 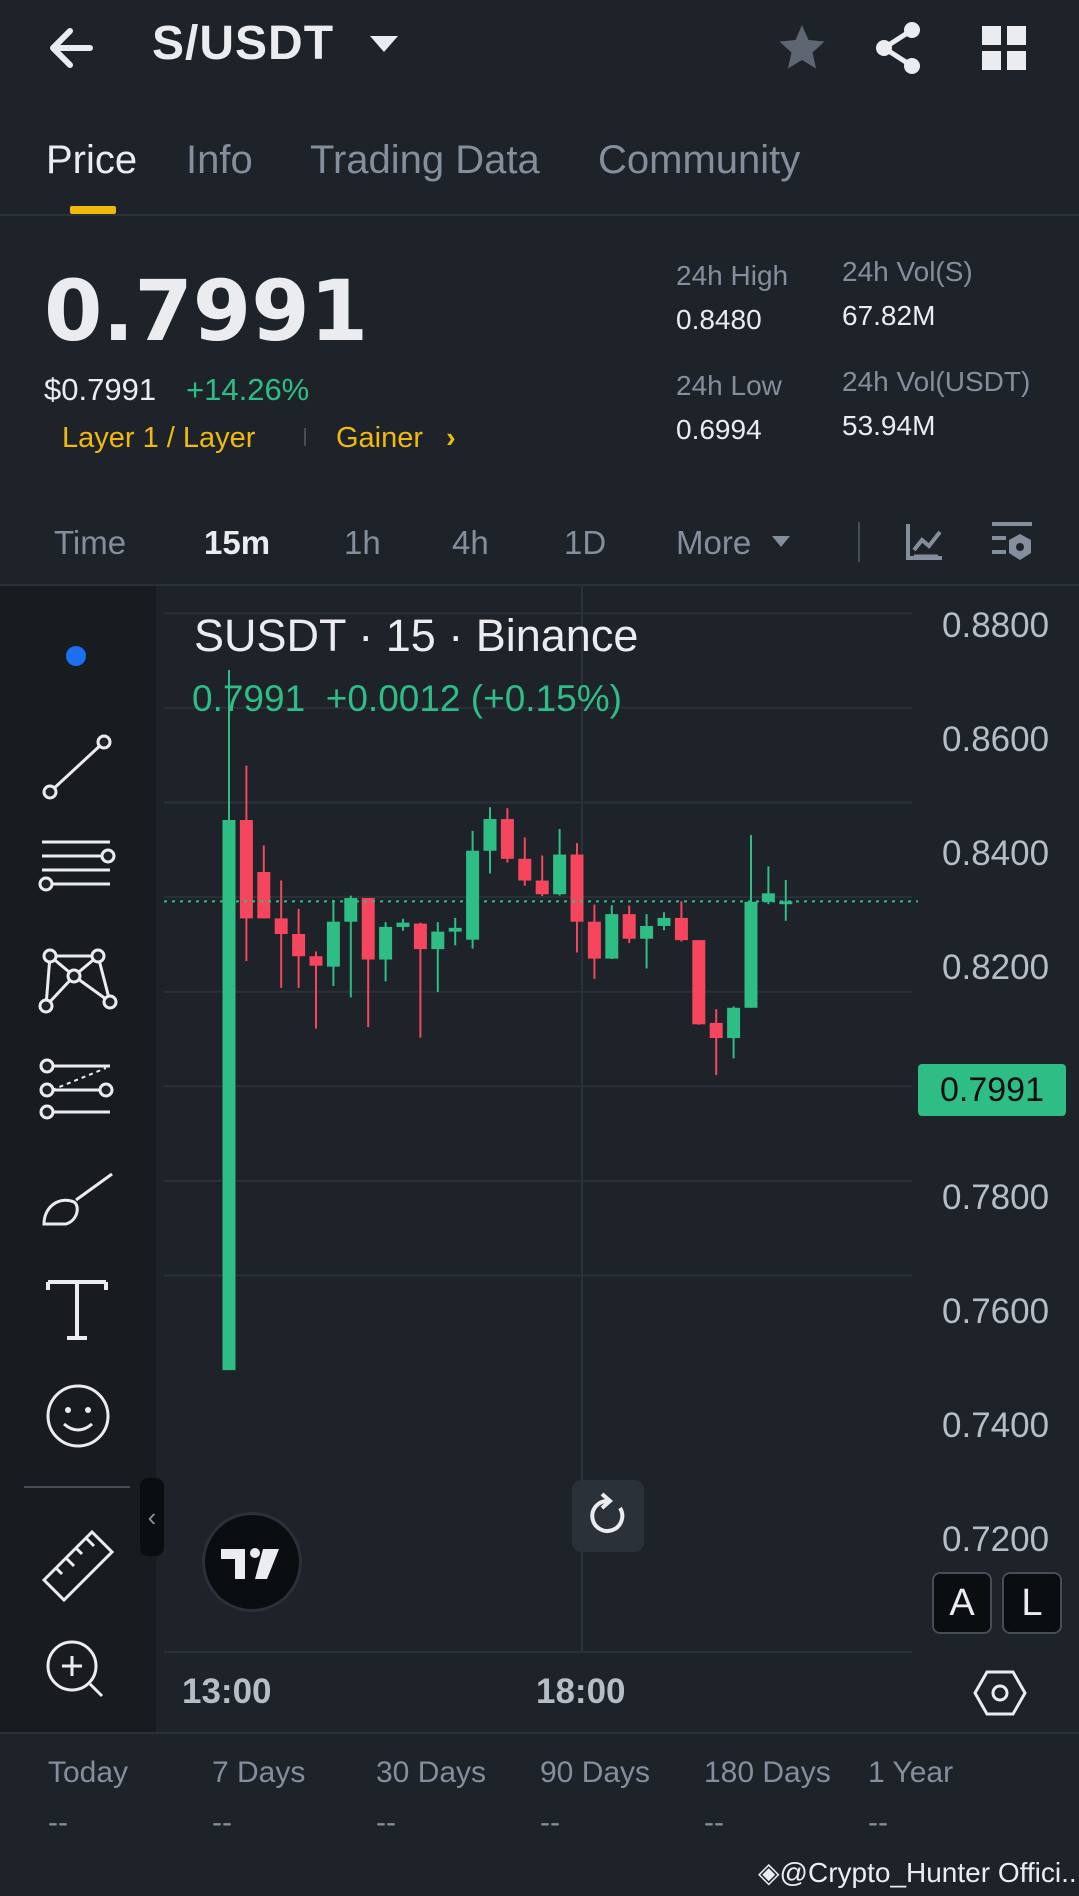 What do you see at coordinates (473, 698) in the screenshot?
I see `legend-change: +0.0012 (+0.15%)` at bounding box center [473, 698].